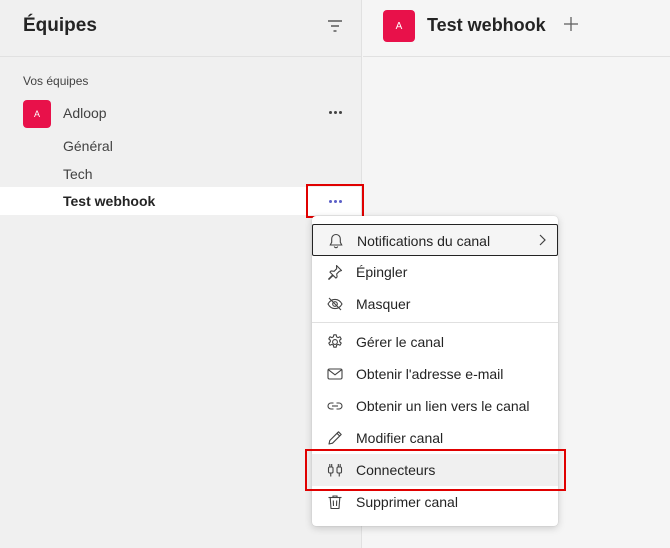 The image size is (670, 548). I want to click on menu-item-label: Obtenir un lien vers le canal, so click(443, 406).